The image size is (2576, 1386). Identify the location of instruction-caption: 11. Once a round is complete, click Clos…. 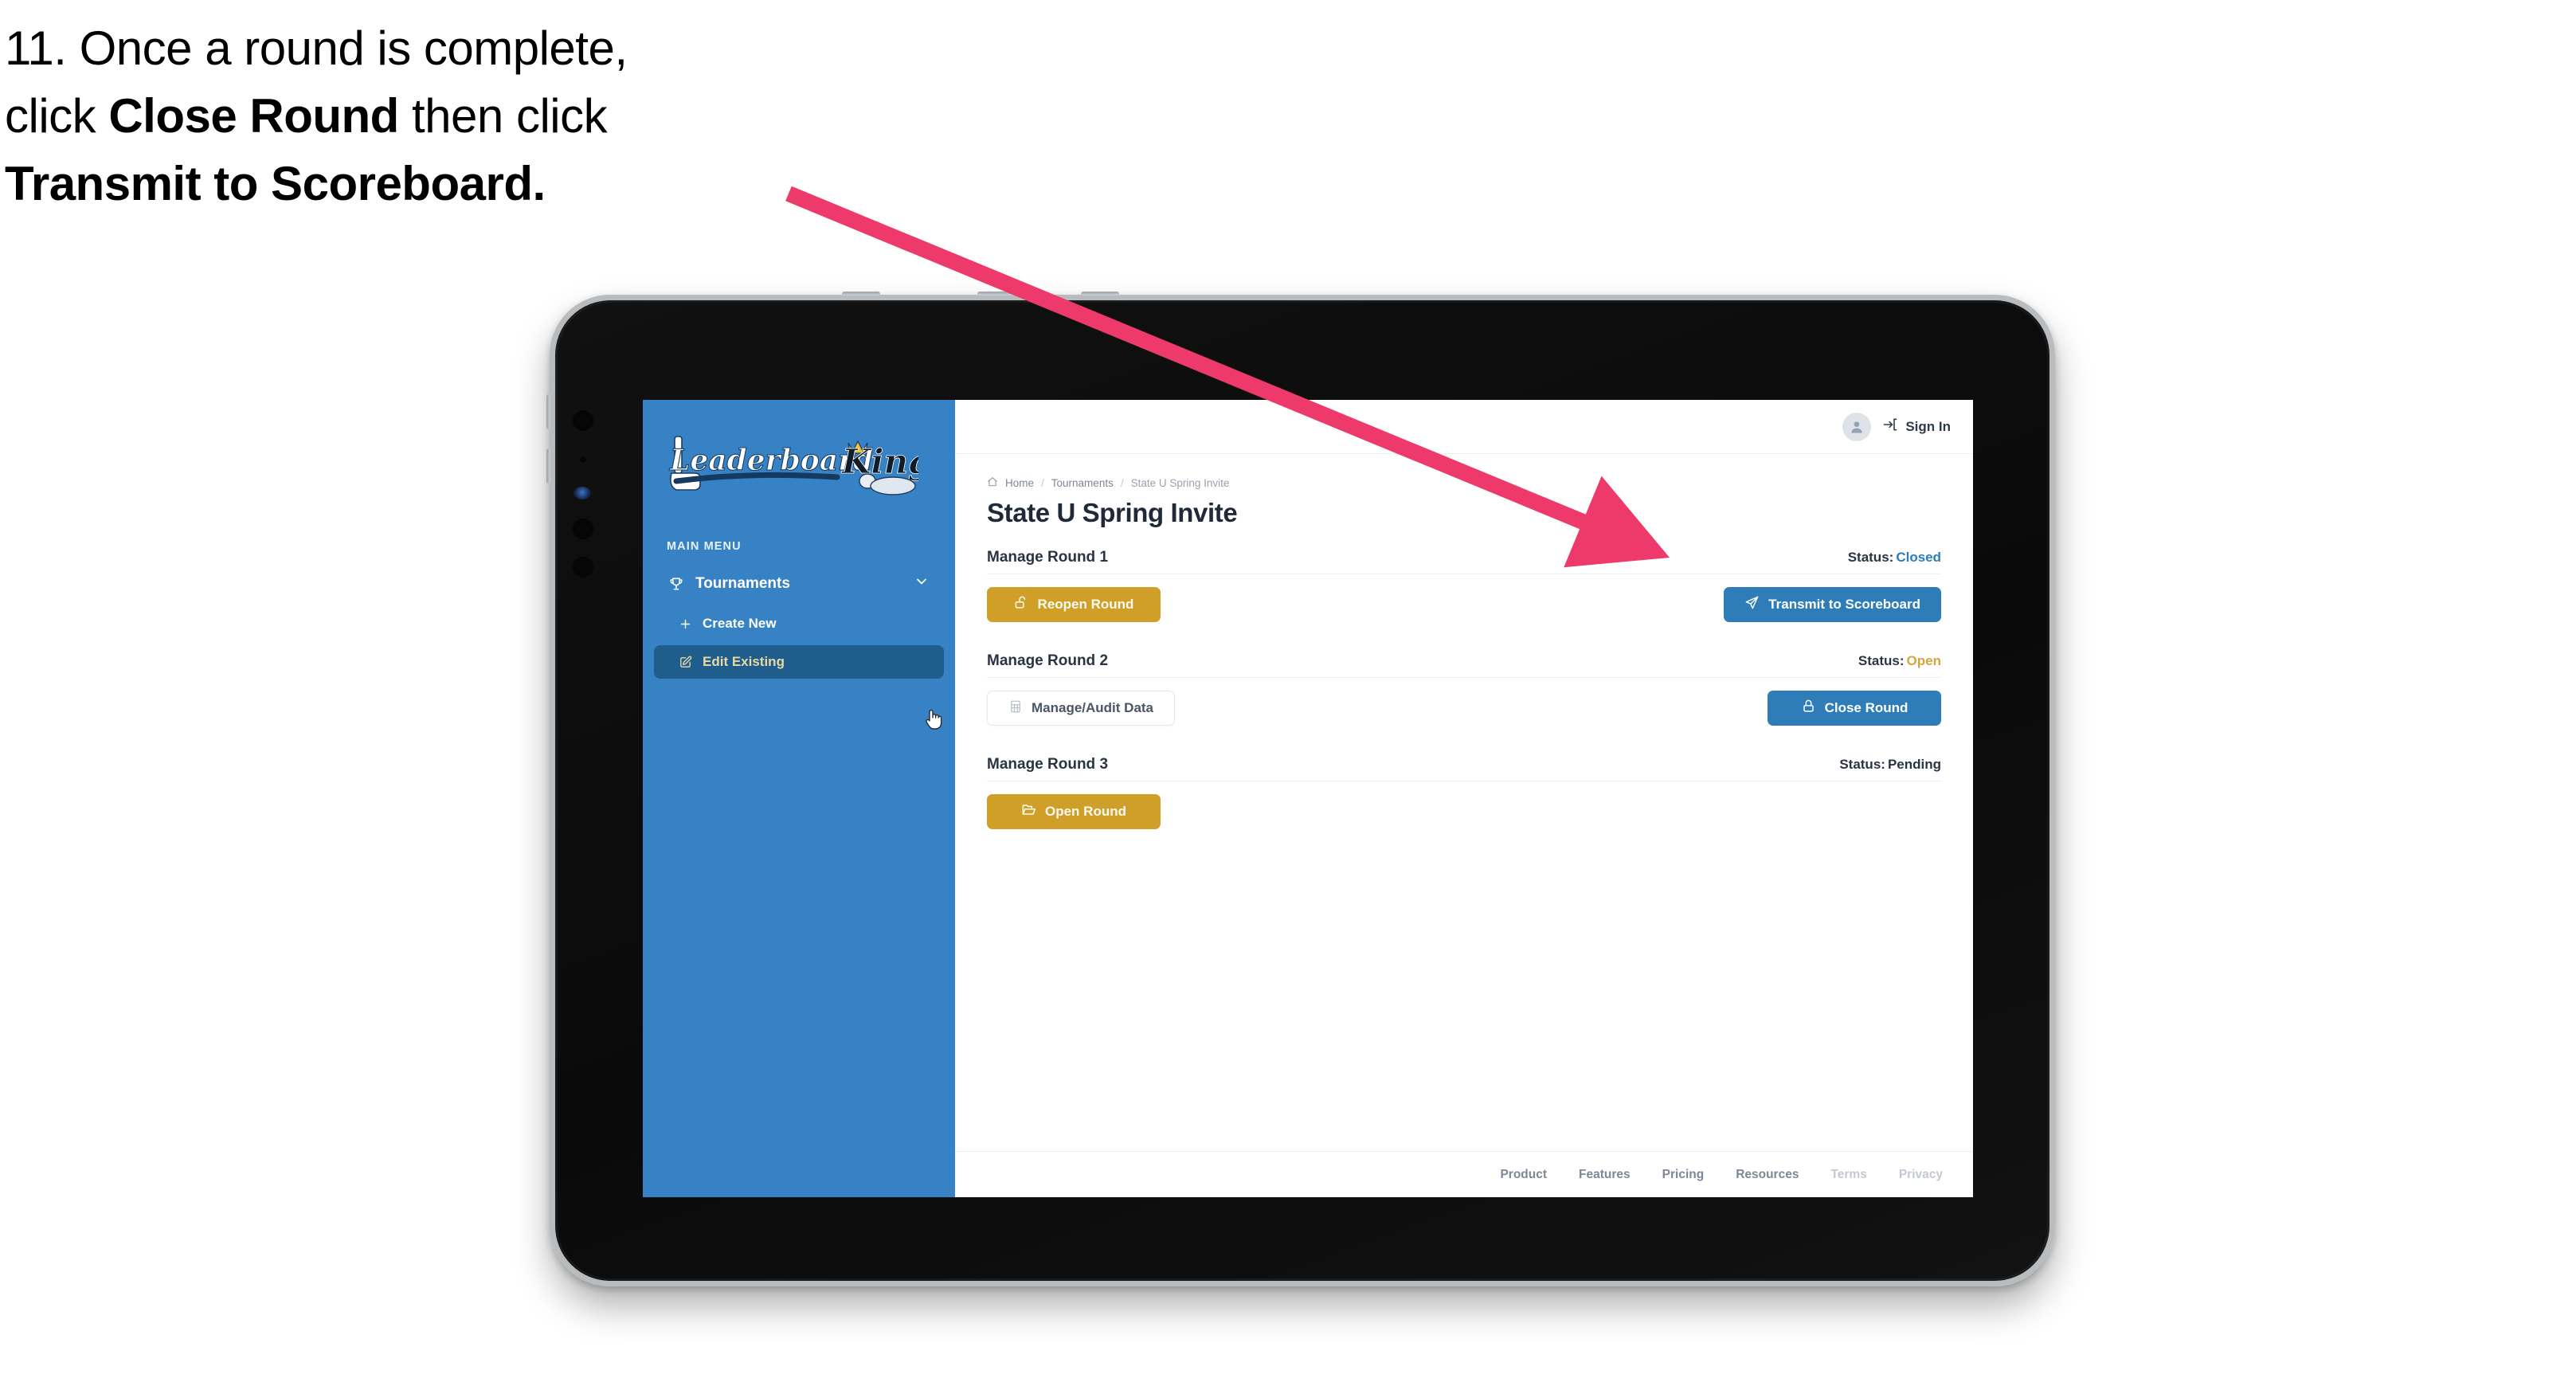
(435, 116).